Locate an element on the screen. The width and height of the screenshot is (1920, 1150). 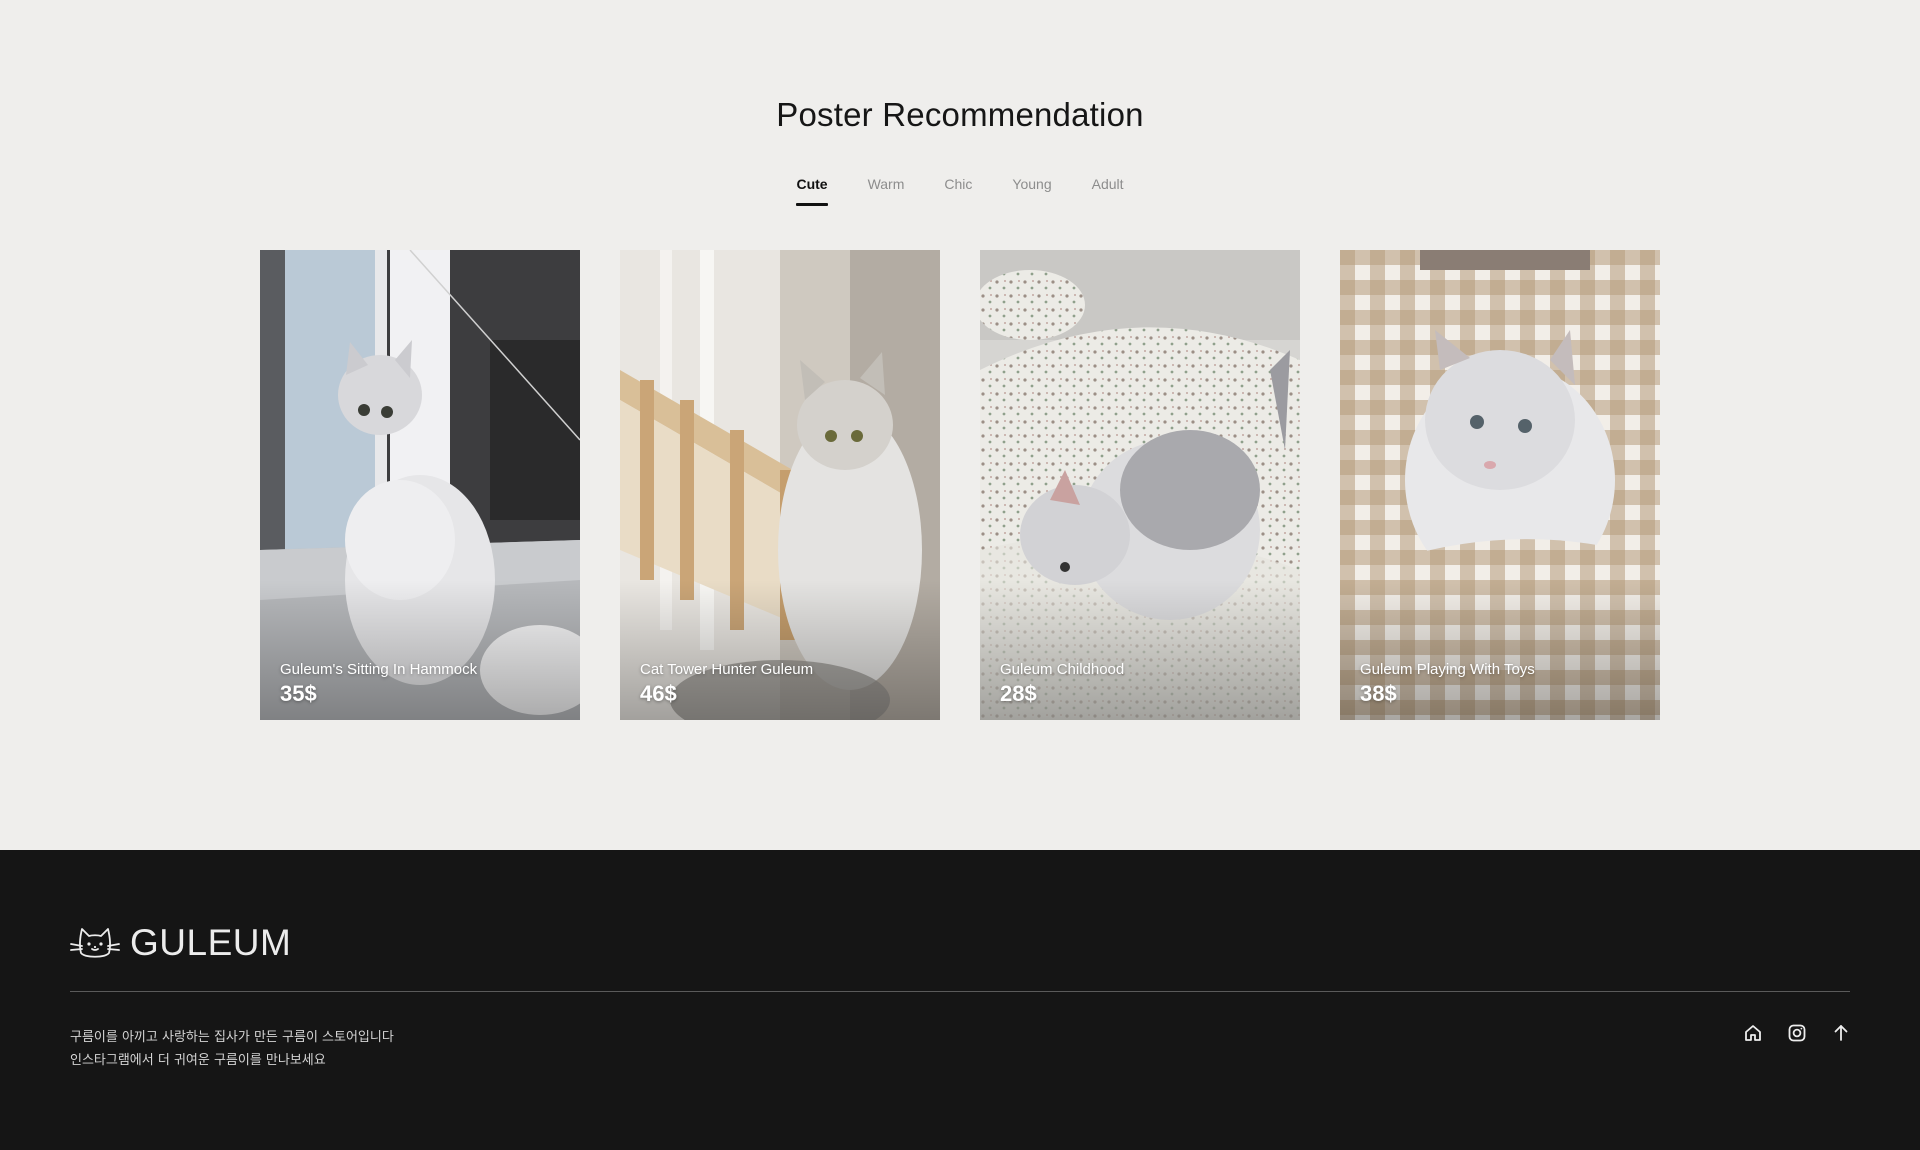
instagram-icon is located at coordinates (1797, 1033).